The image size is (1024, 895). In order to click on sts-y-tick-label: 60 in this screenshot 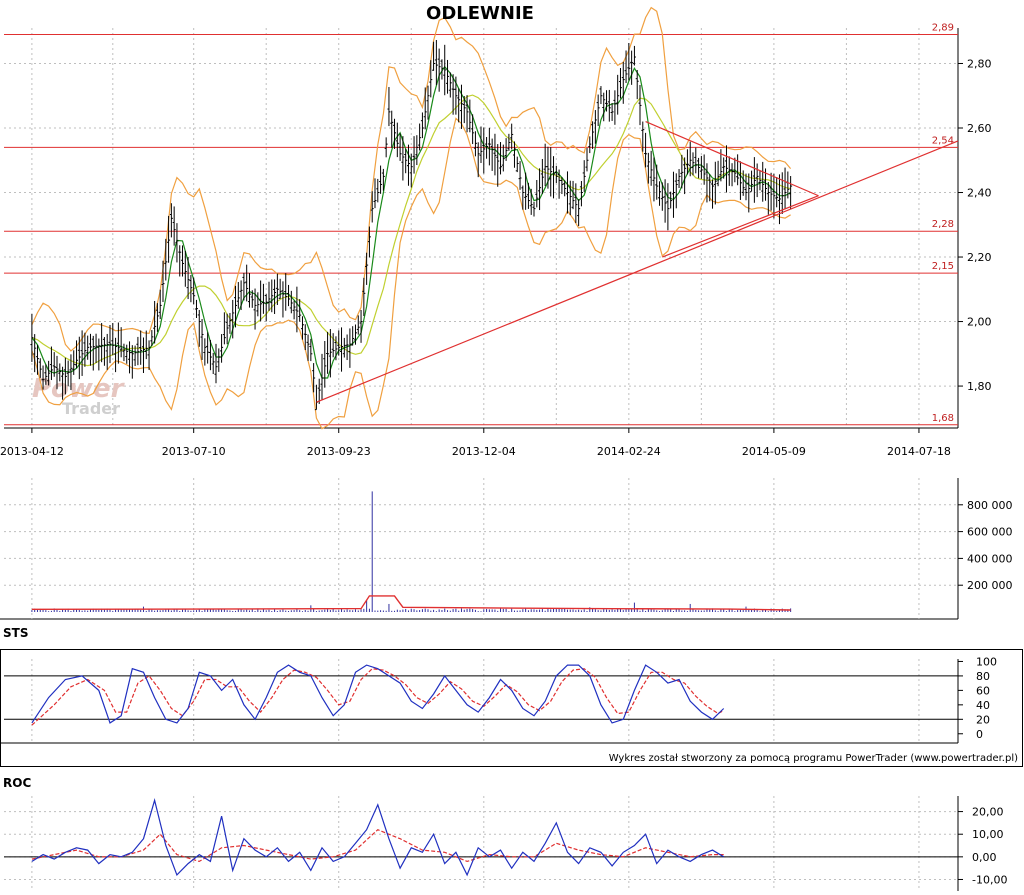, I will do `click(983, 690)`.